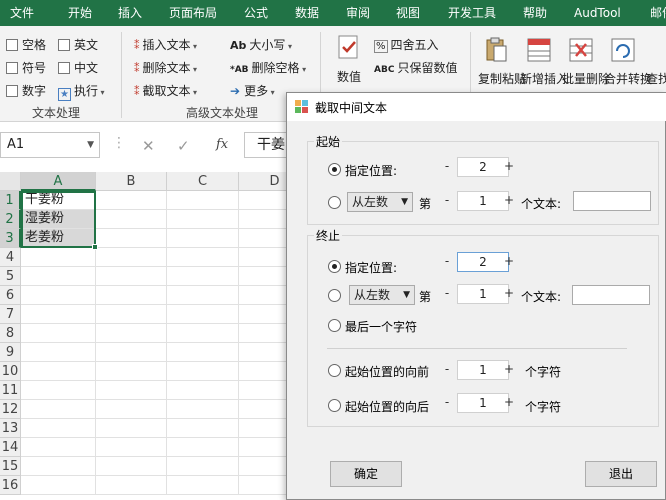  What do you see at coordinates (165, 67) in the screenshot?
I see `delete-text-button: ⁑ 删除文本 ▾` at bounding box center [165, 67].